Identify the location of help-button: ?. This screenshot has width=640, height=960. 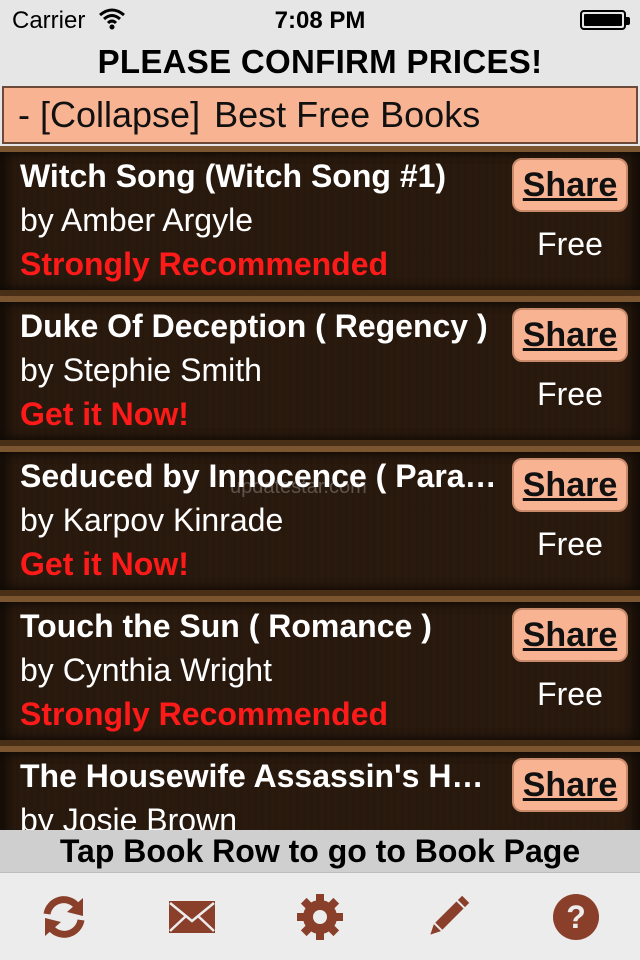
(576, 916).